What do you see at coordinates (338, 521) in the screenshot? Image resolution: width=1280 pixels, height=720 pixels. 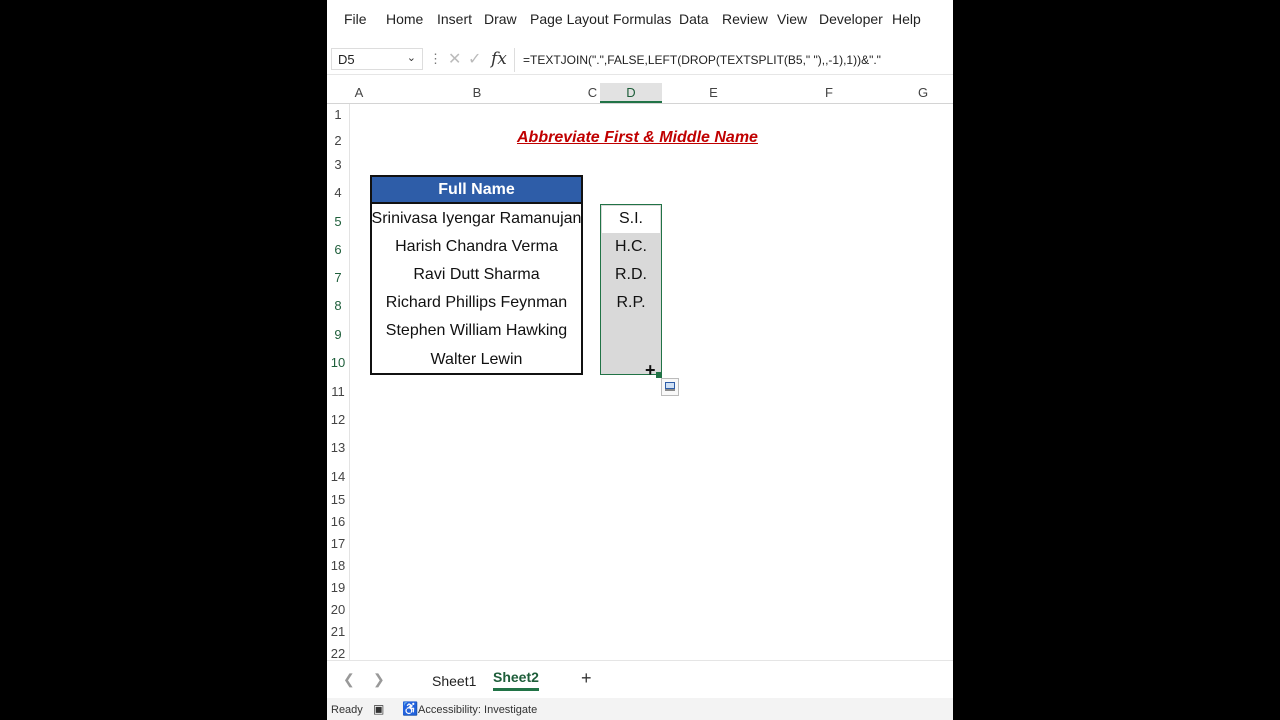 I see `row-header: 16` at bounding box center [338, 521].